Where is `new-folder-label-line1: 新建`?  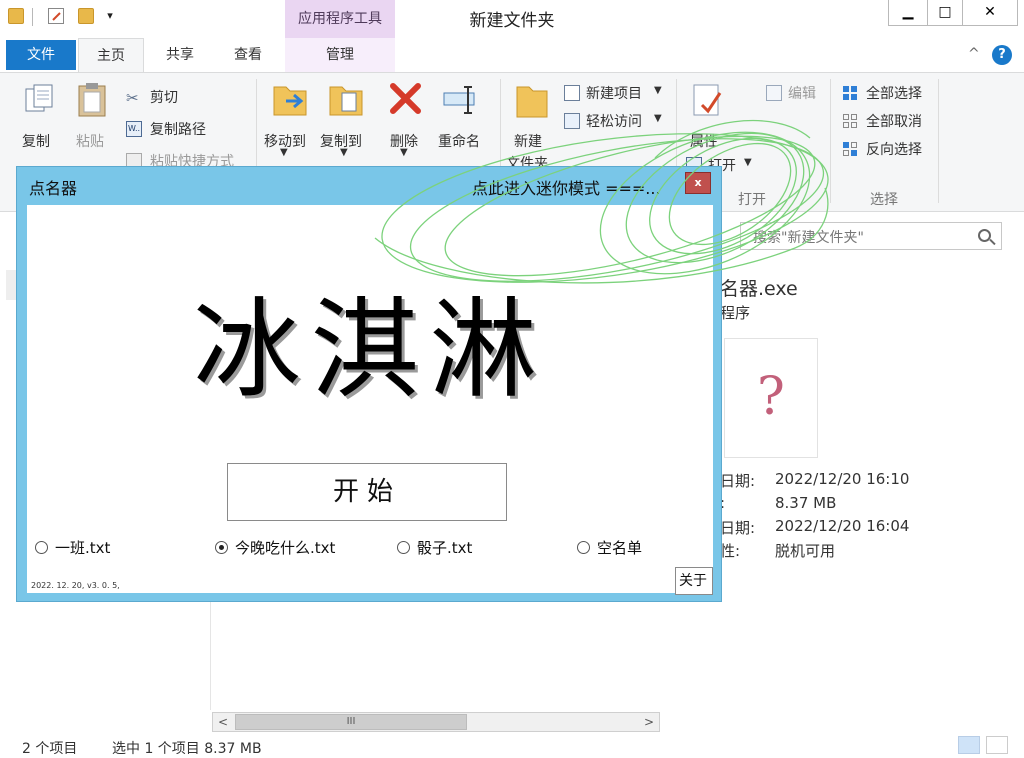 new-folder-label-line1: 新建 is located at coordinates (528, 141).